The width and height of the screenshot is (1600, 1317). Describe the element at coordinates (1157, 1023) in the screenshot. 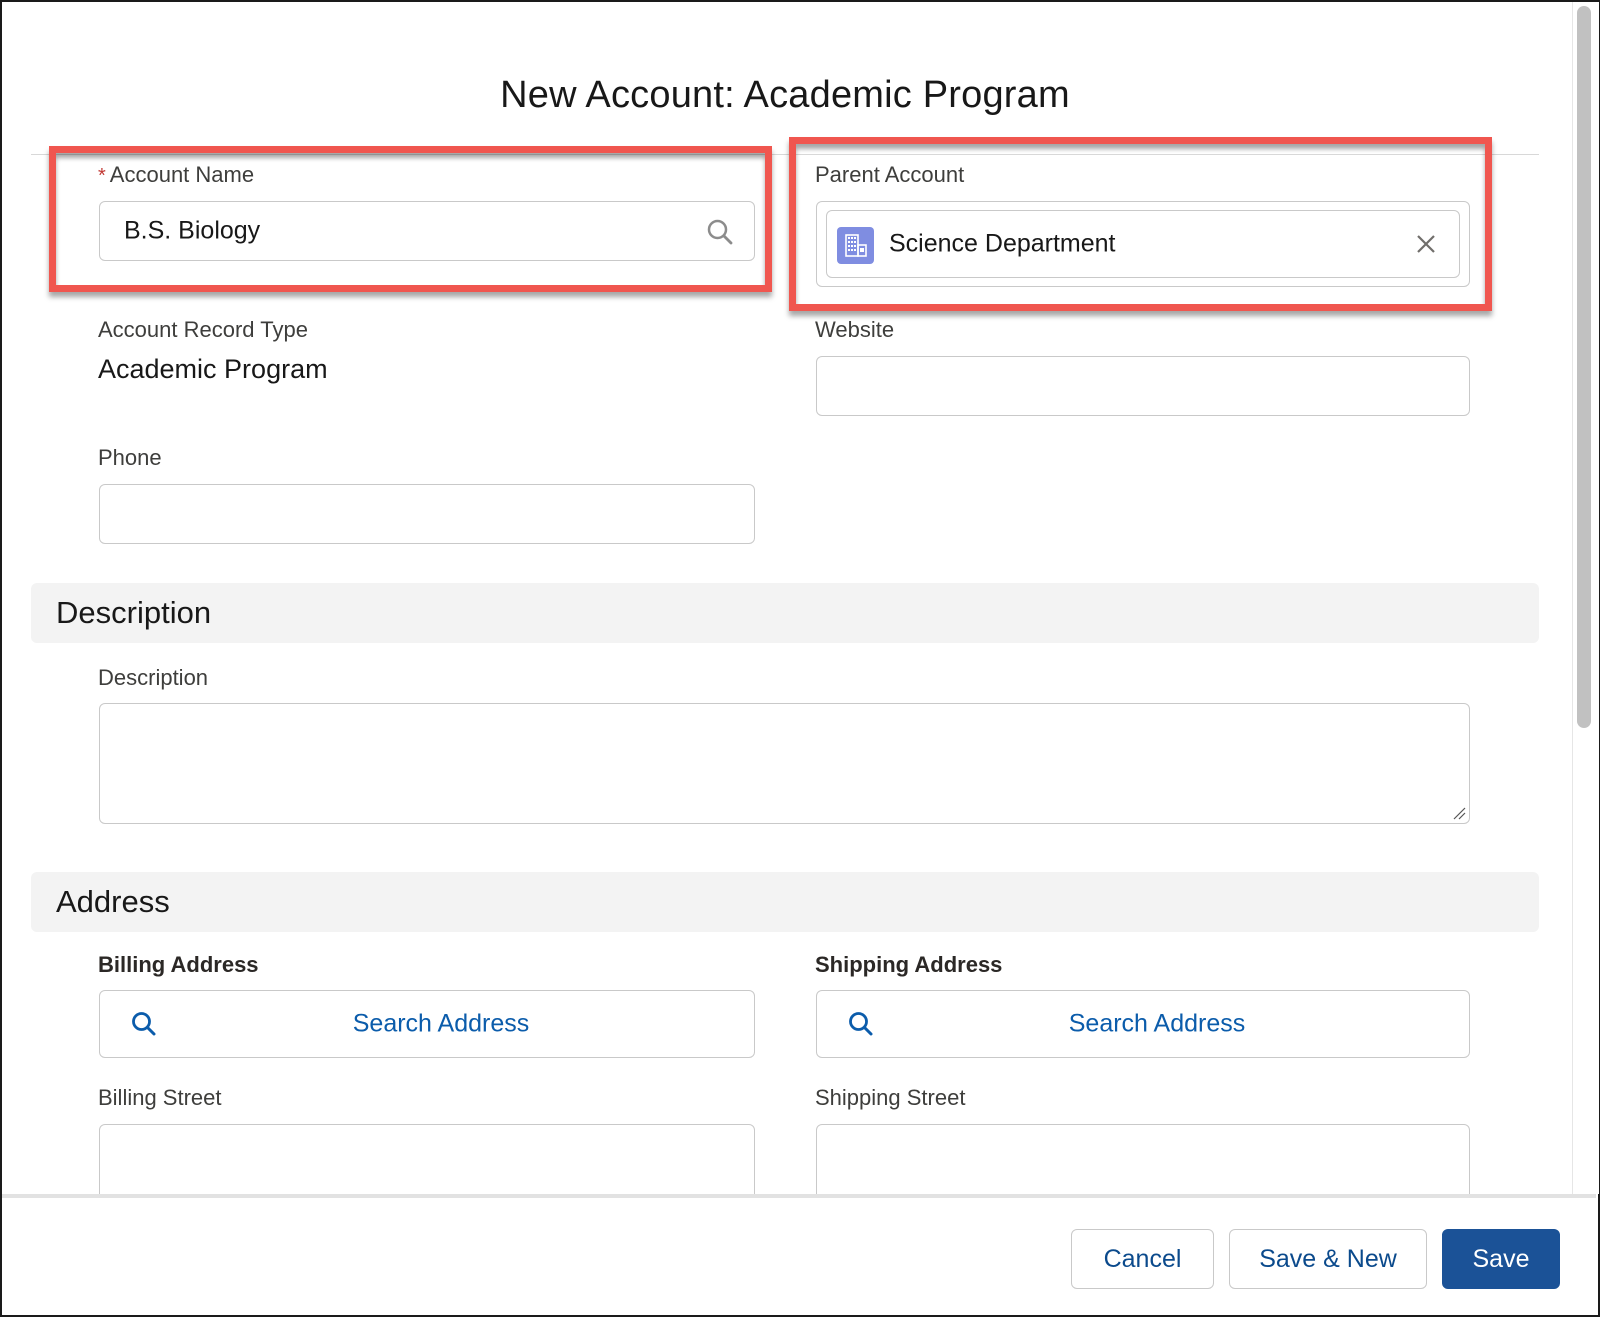

I see `shipping-search-address-text: Search Address` at that location.